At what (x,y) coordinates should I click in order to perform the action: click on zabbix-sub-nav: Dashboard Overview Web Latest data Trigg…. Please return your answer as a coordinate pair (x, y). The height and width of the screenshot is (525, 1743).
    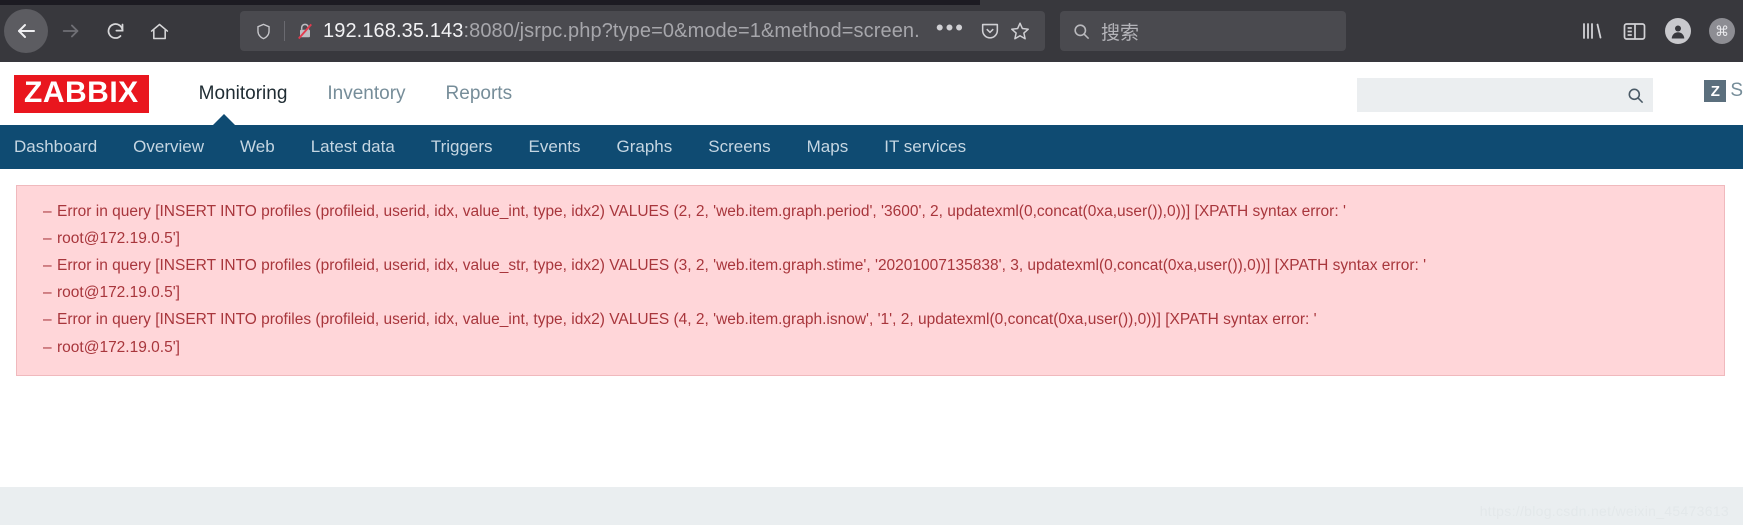
    Looking at the image, I should click on (871, 147).